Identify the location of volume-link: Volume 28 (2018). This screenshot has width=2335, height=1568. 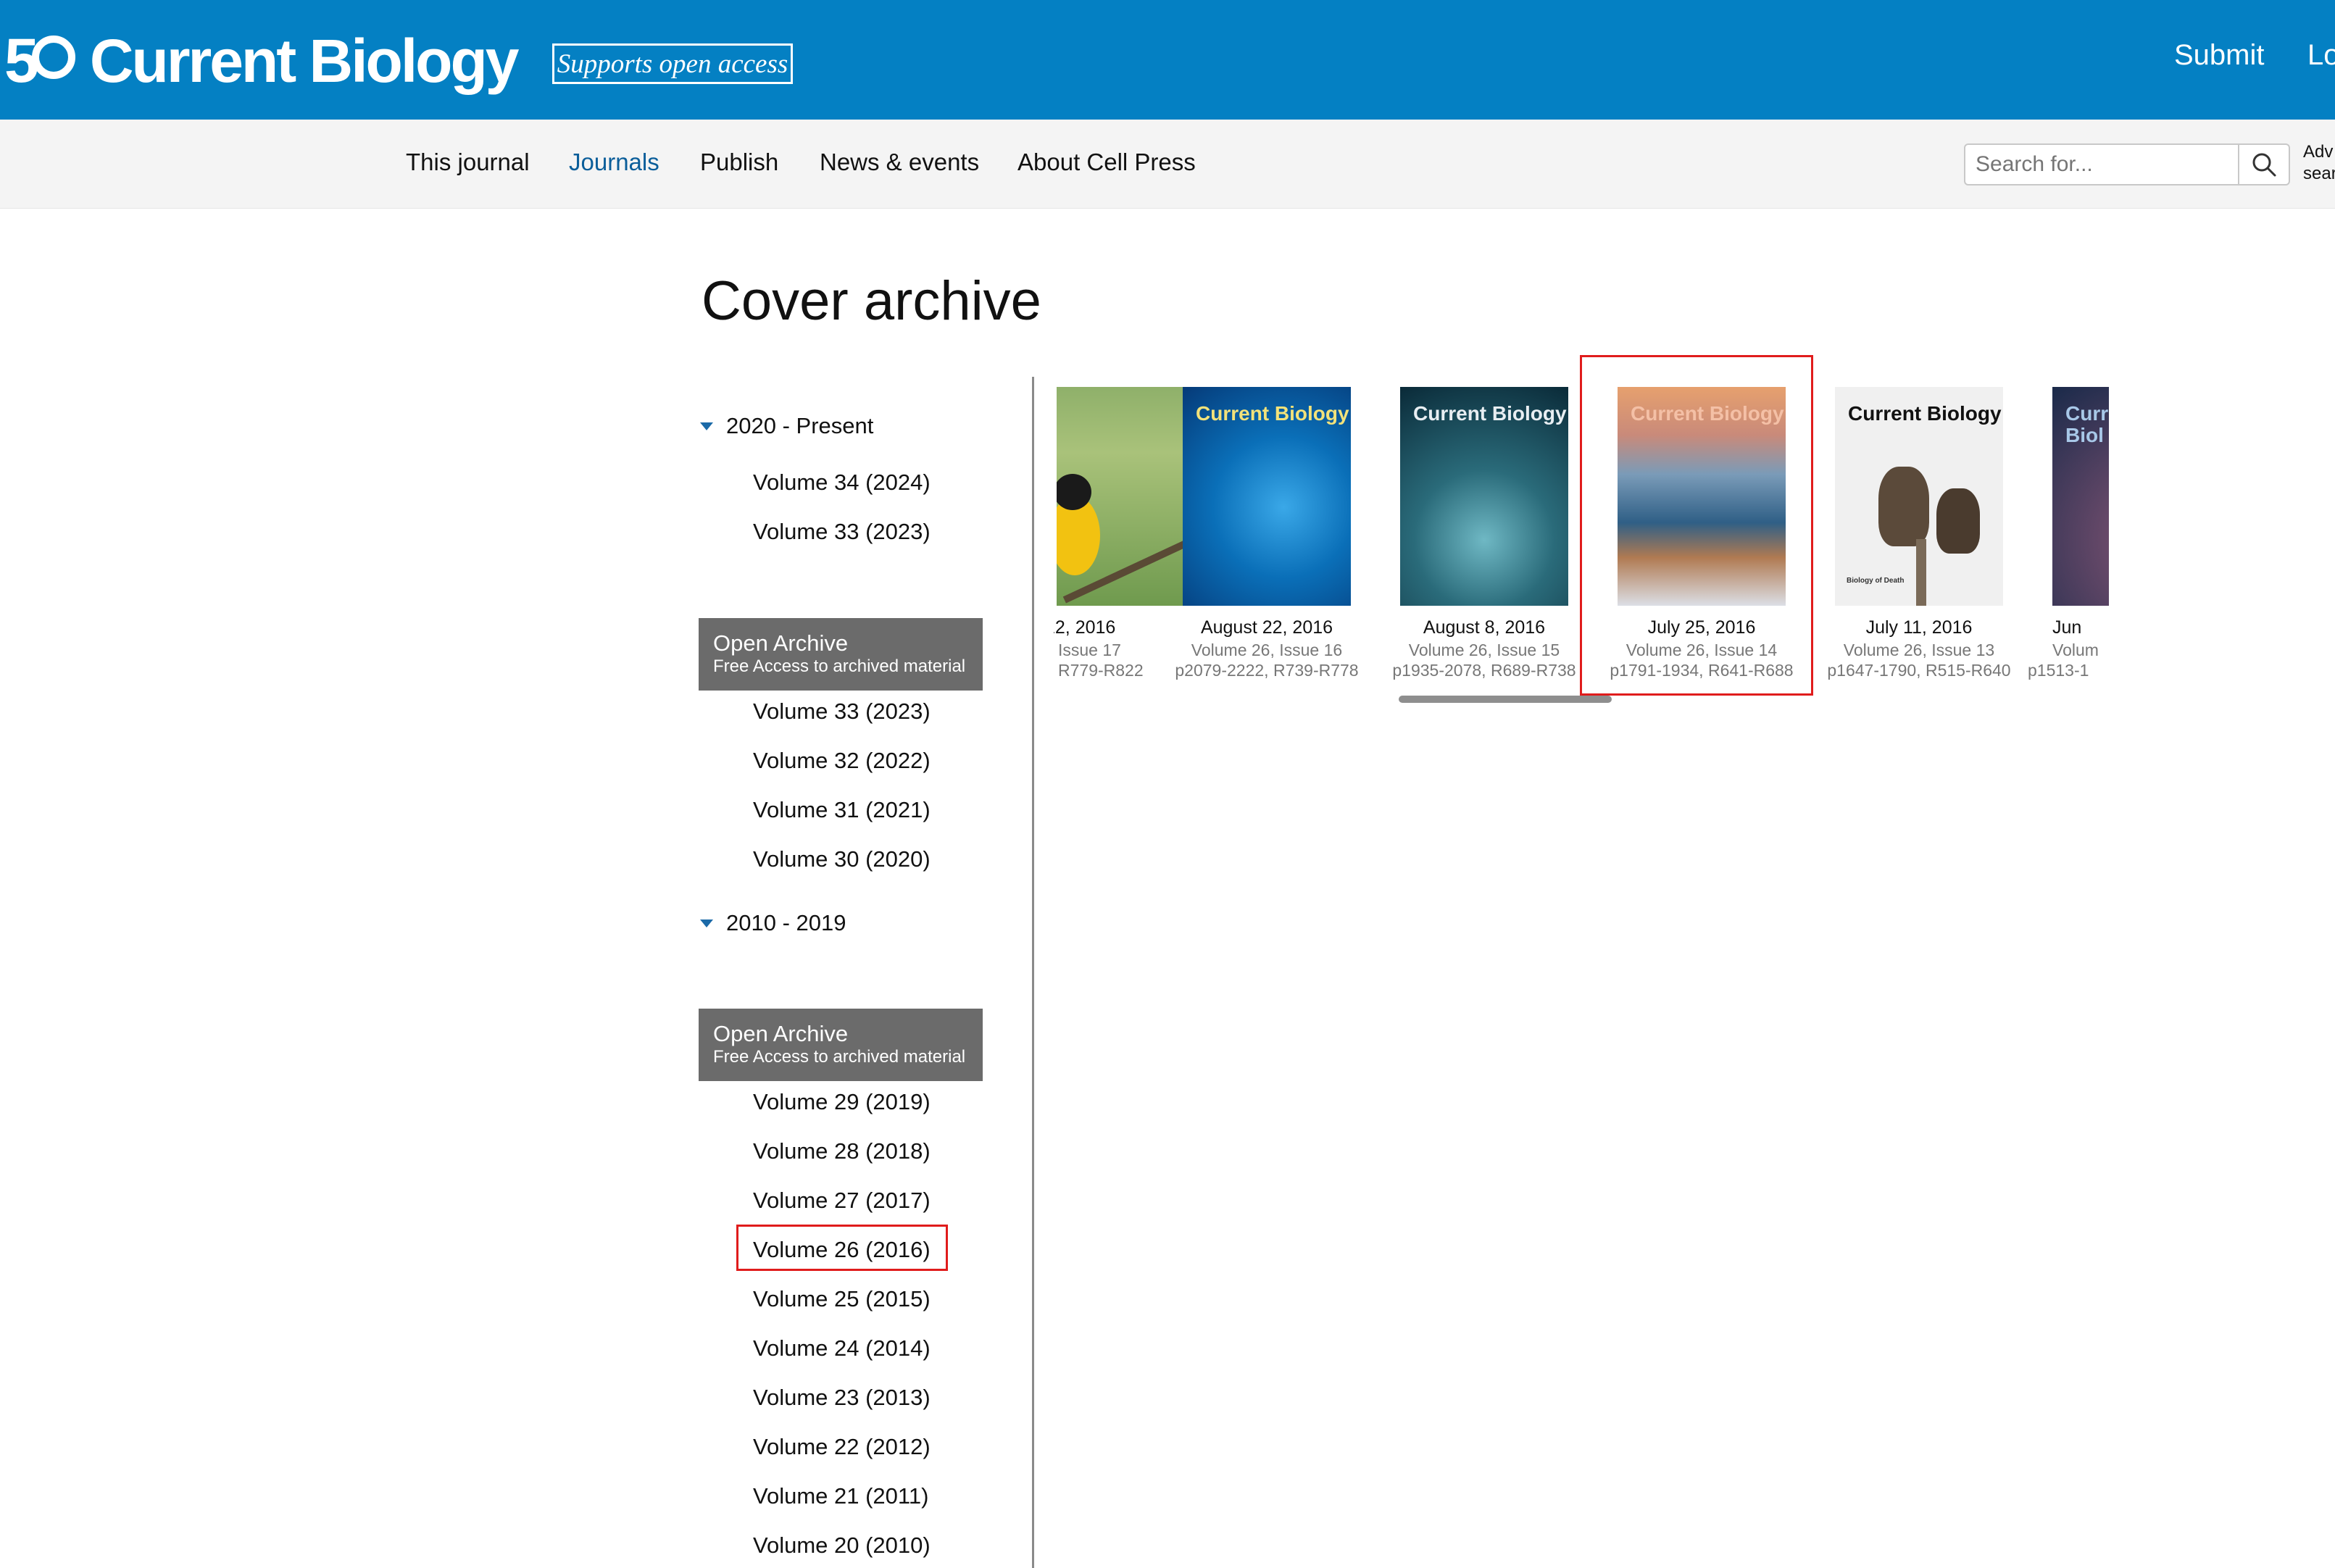
(842, 1151).